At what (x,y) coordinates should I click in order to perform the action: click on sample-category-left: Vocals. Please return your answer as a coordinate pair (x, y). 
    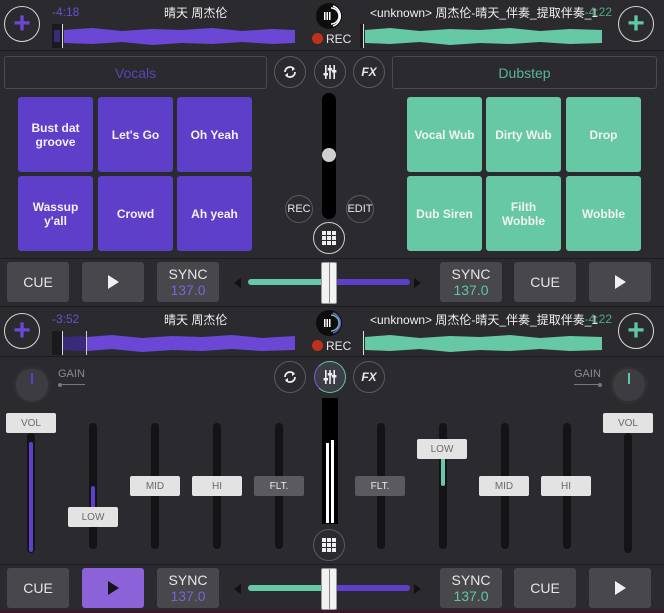
    Looking at the image, I should click on (135, 72).